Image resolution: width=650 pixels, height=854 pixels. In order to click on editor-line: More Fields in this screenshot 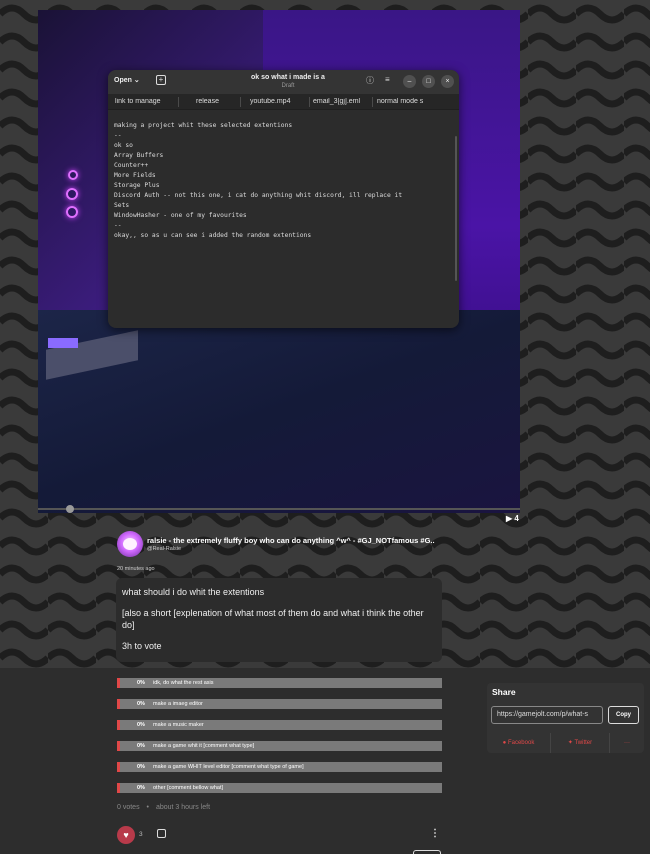, I will do `click(135, 175)`.